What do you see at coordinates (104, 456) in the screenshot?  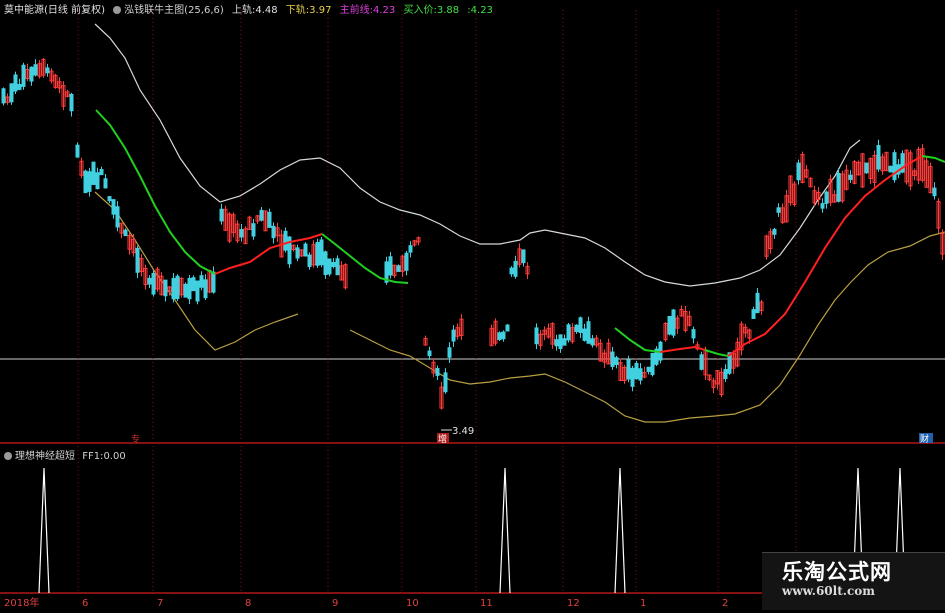 I see `ff1-readout: FF1:0.00` at bounding box center [104, 456].